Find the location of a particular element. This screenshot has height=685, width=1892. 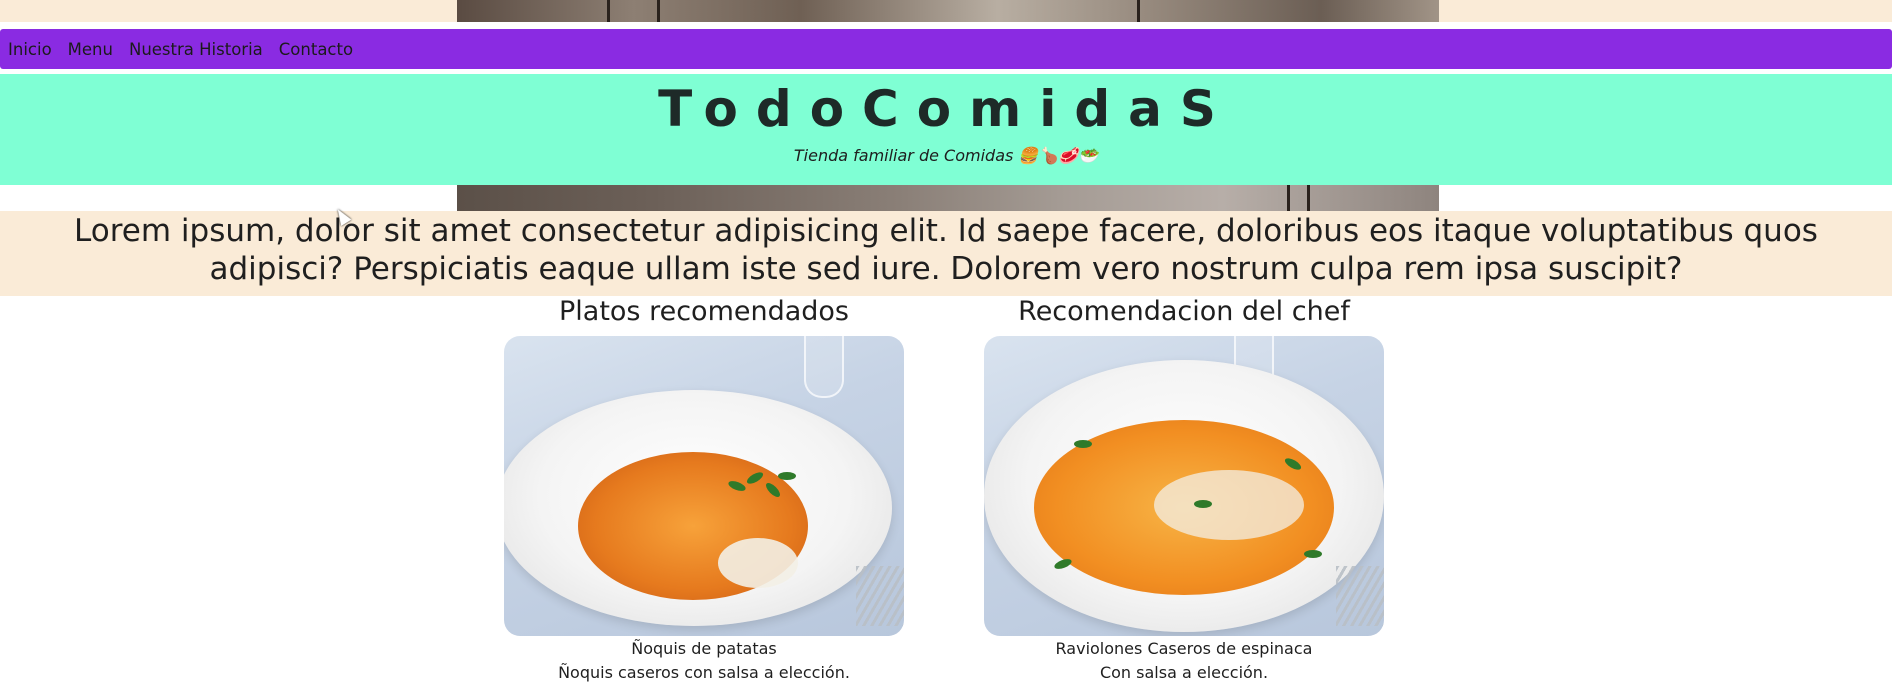

site-brand-title: TodoComidaS is located at coordinates (946, 109).